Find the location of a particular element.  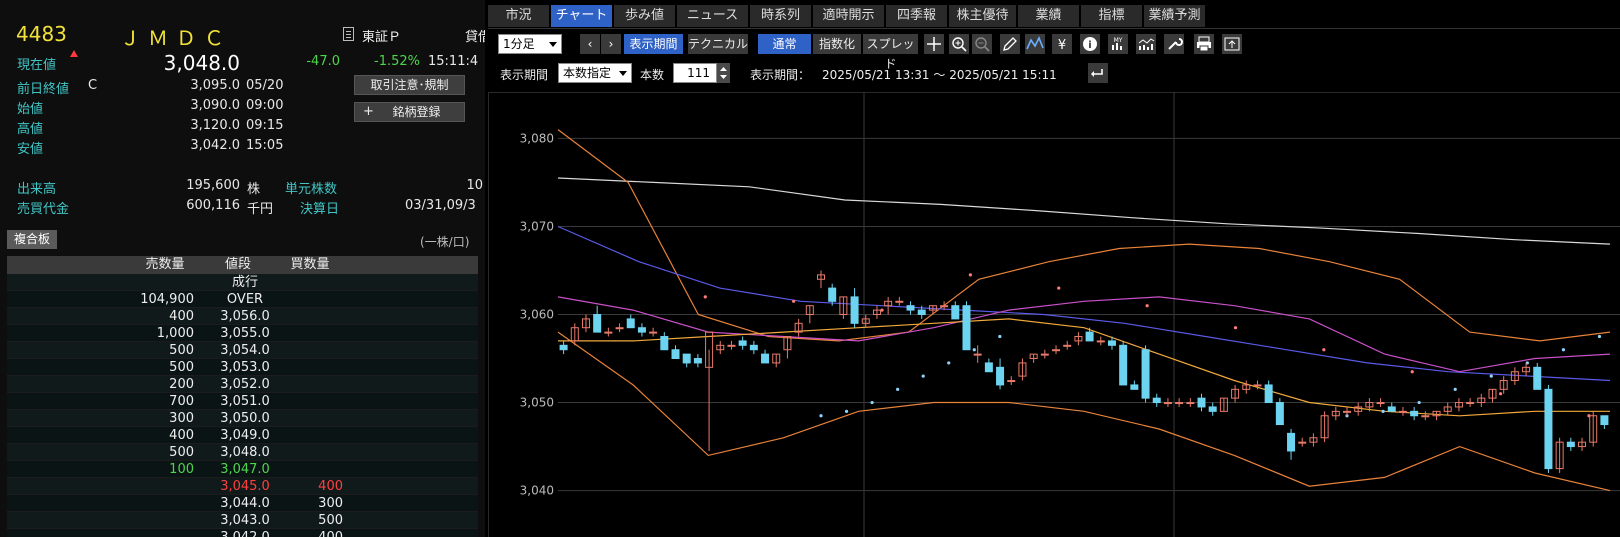

board-row: 200 3,052.0 is located at coordinates (242, 384).